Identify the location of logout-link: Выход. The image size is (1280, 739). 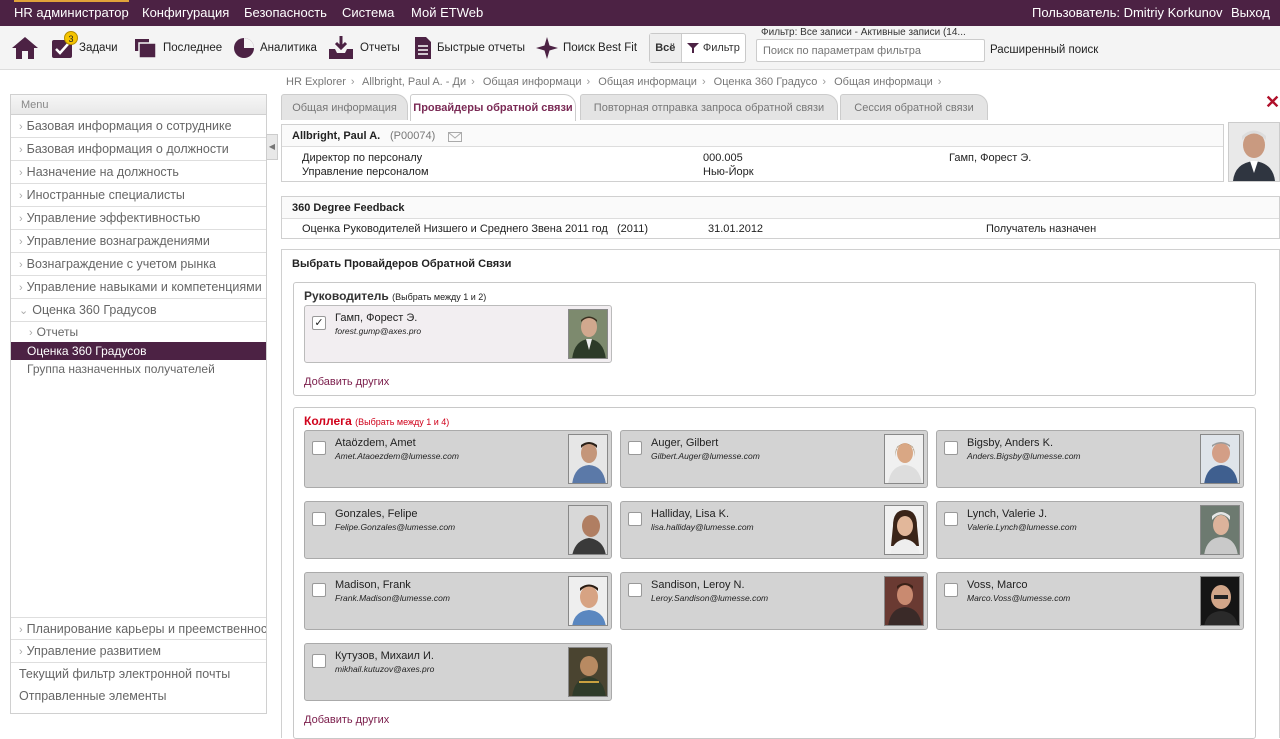
(1250, 13).